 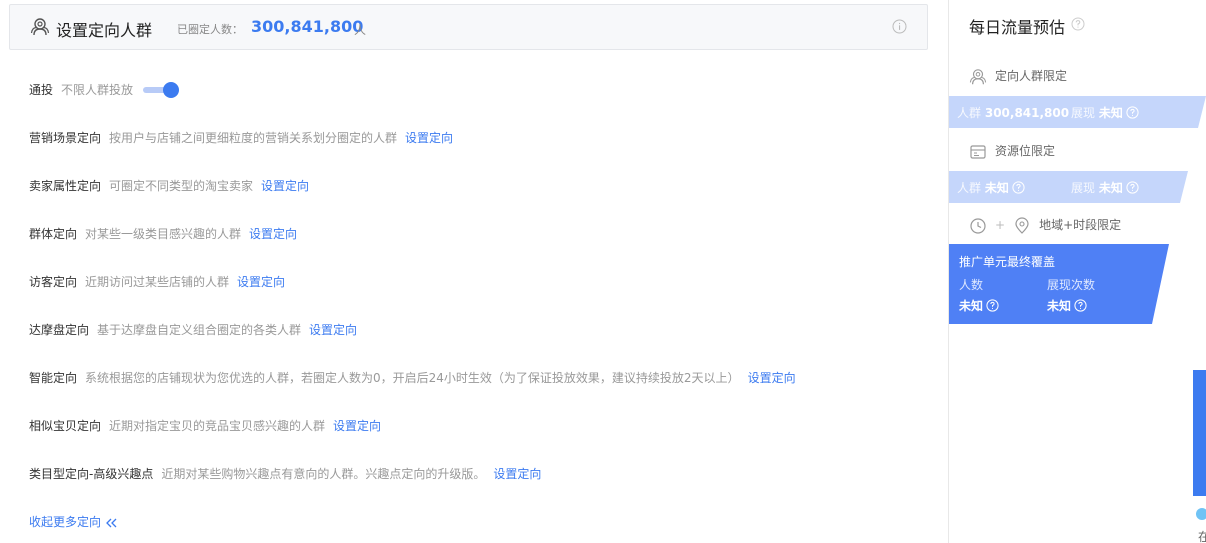 What do you see at coordinates (1083, 113) in the screenshot?
I see `crowd-show-key: 展现` at bounding box center [1083, 113].